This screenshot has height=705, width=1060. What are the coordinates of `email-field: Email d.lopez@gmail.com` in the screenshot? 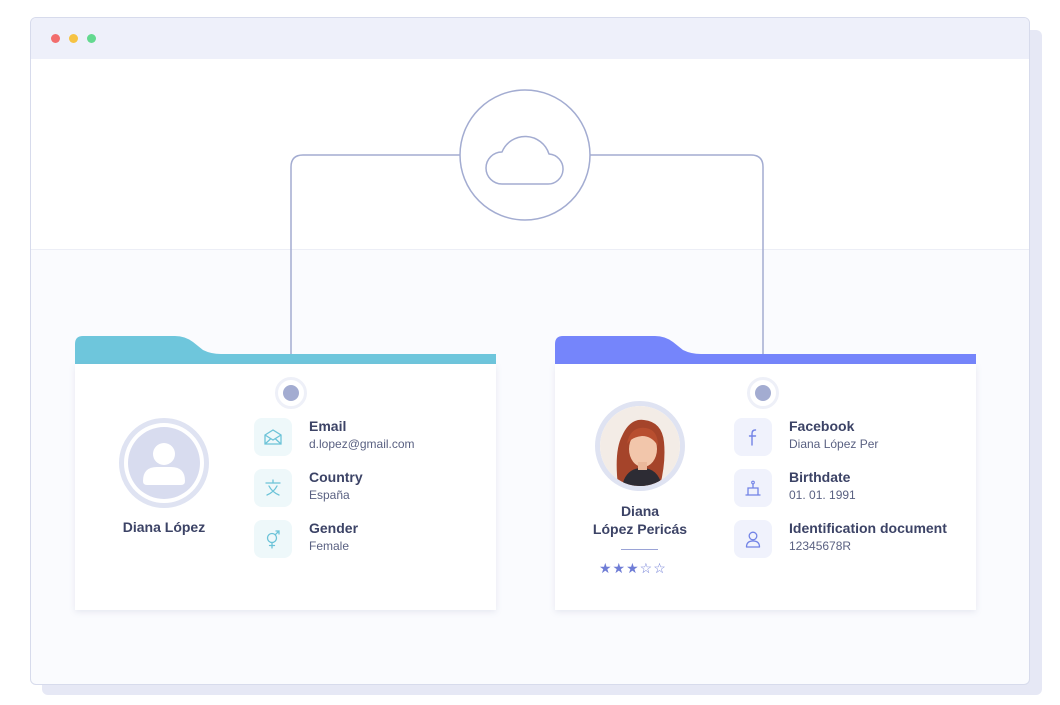 It's located at (364, 438).